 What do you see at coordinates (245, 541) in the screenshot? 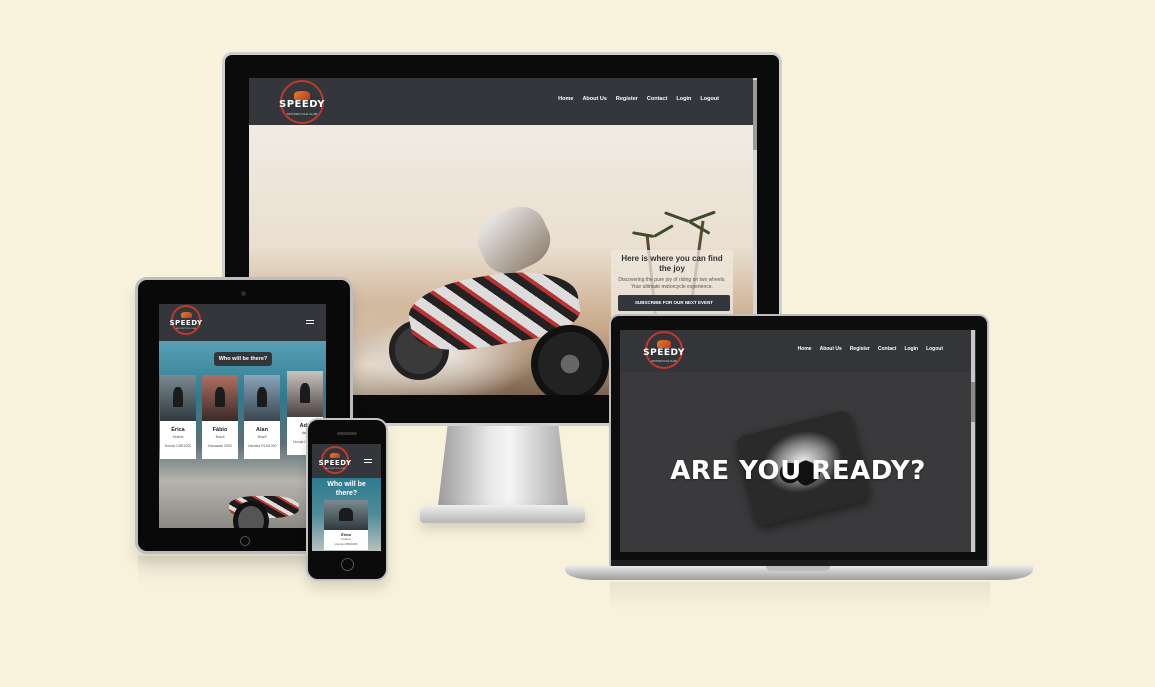
I see `tablet-home-button` at bounding box center [245, 541].